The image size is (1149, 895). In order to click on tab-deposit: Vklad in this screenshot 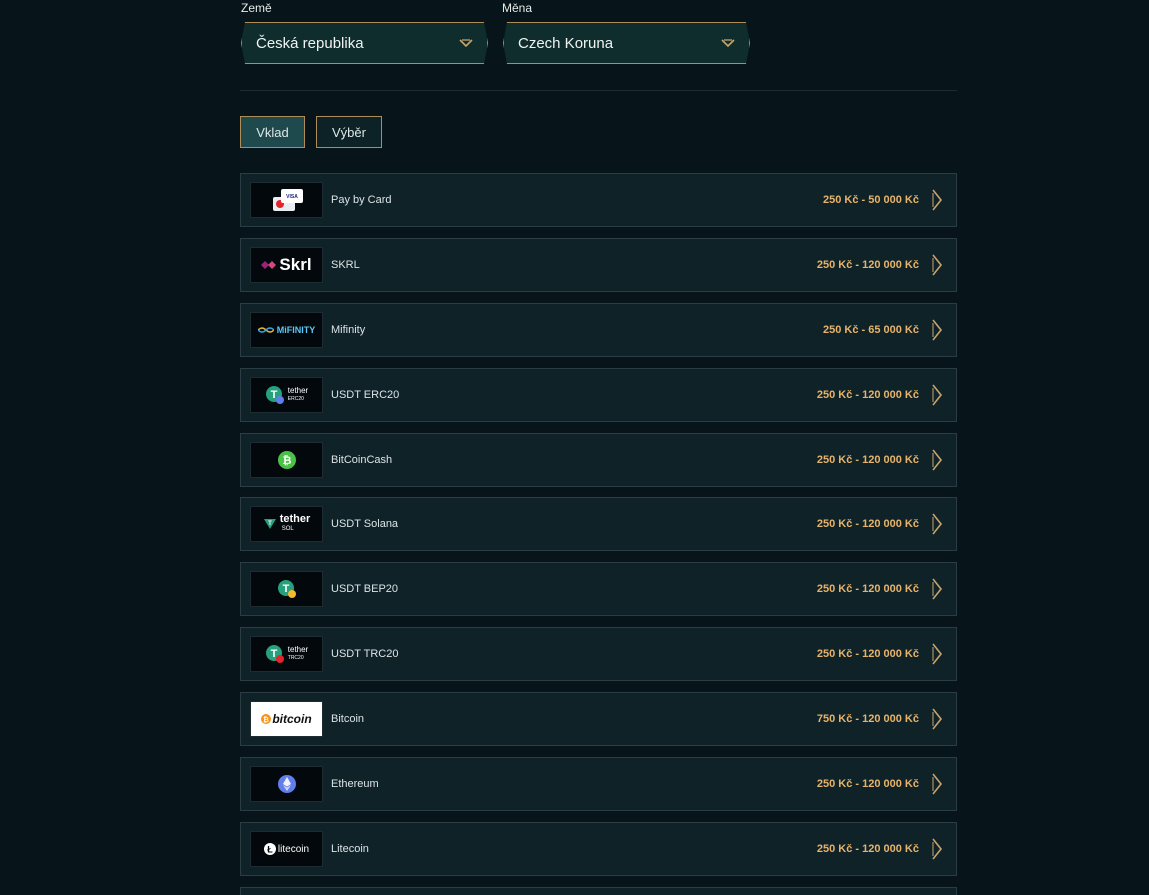, I will do `click(272, 132)`.